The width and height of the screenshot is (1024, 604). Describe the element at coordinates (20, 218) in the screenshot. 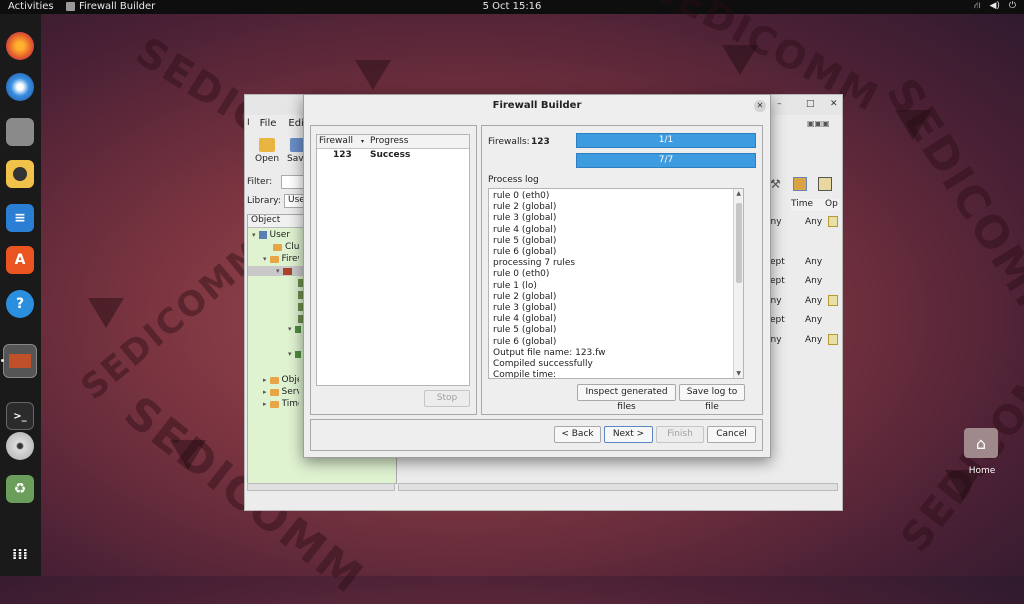

I see `writer-icon: ≡` at that location.